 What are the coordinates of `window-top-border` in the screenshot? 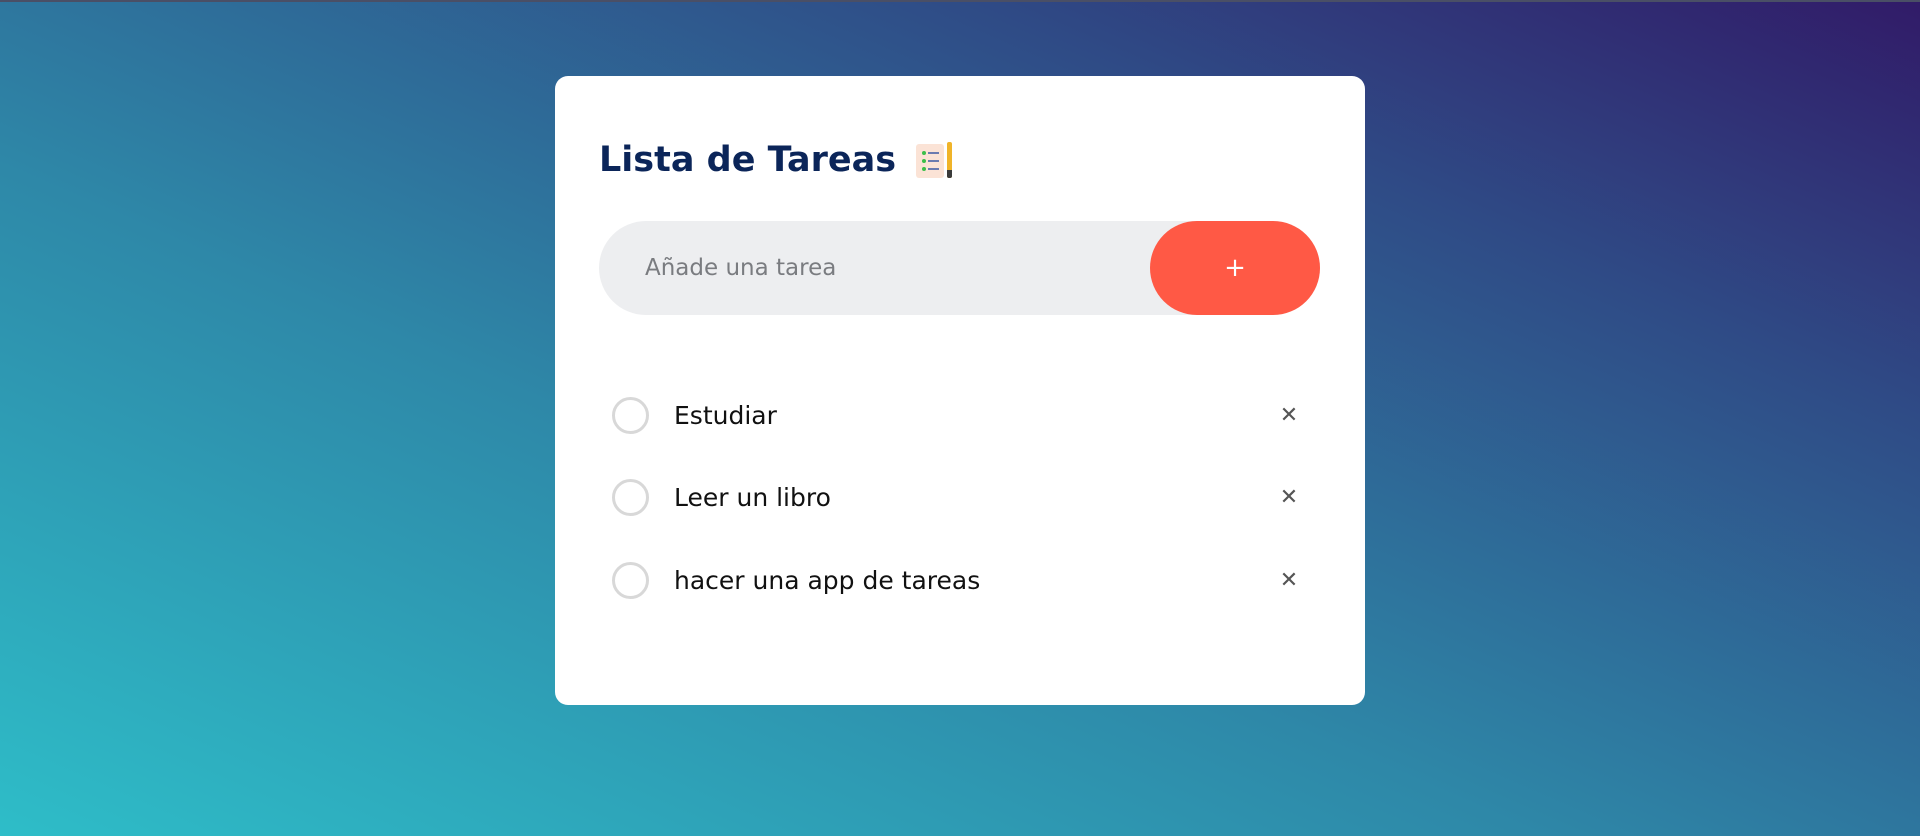 It's located at (960, 1).